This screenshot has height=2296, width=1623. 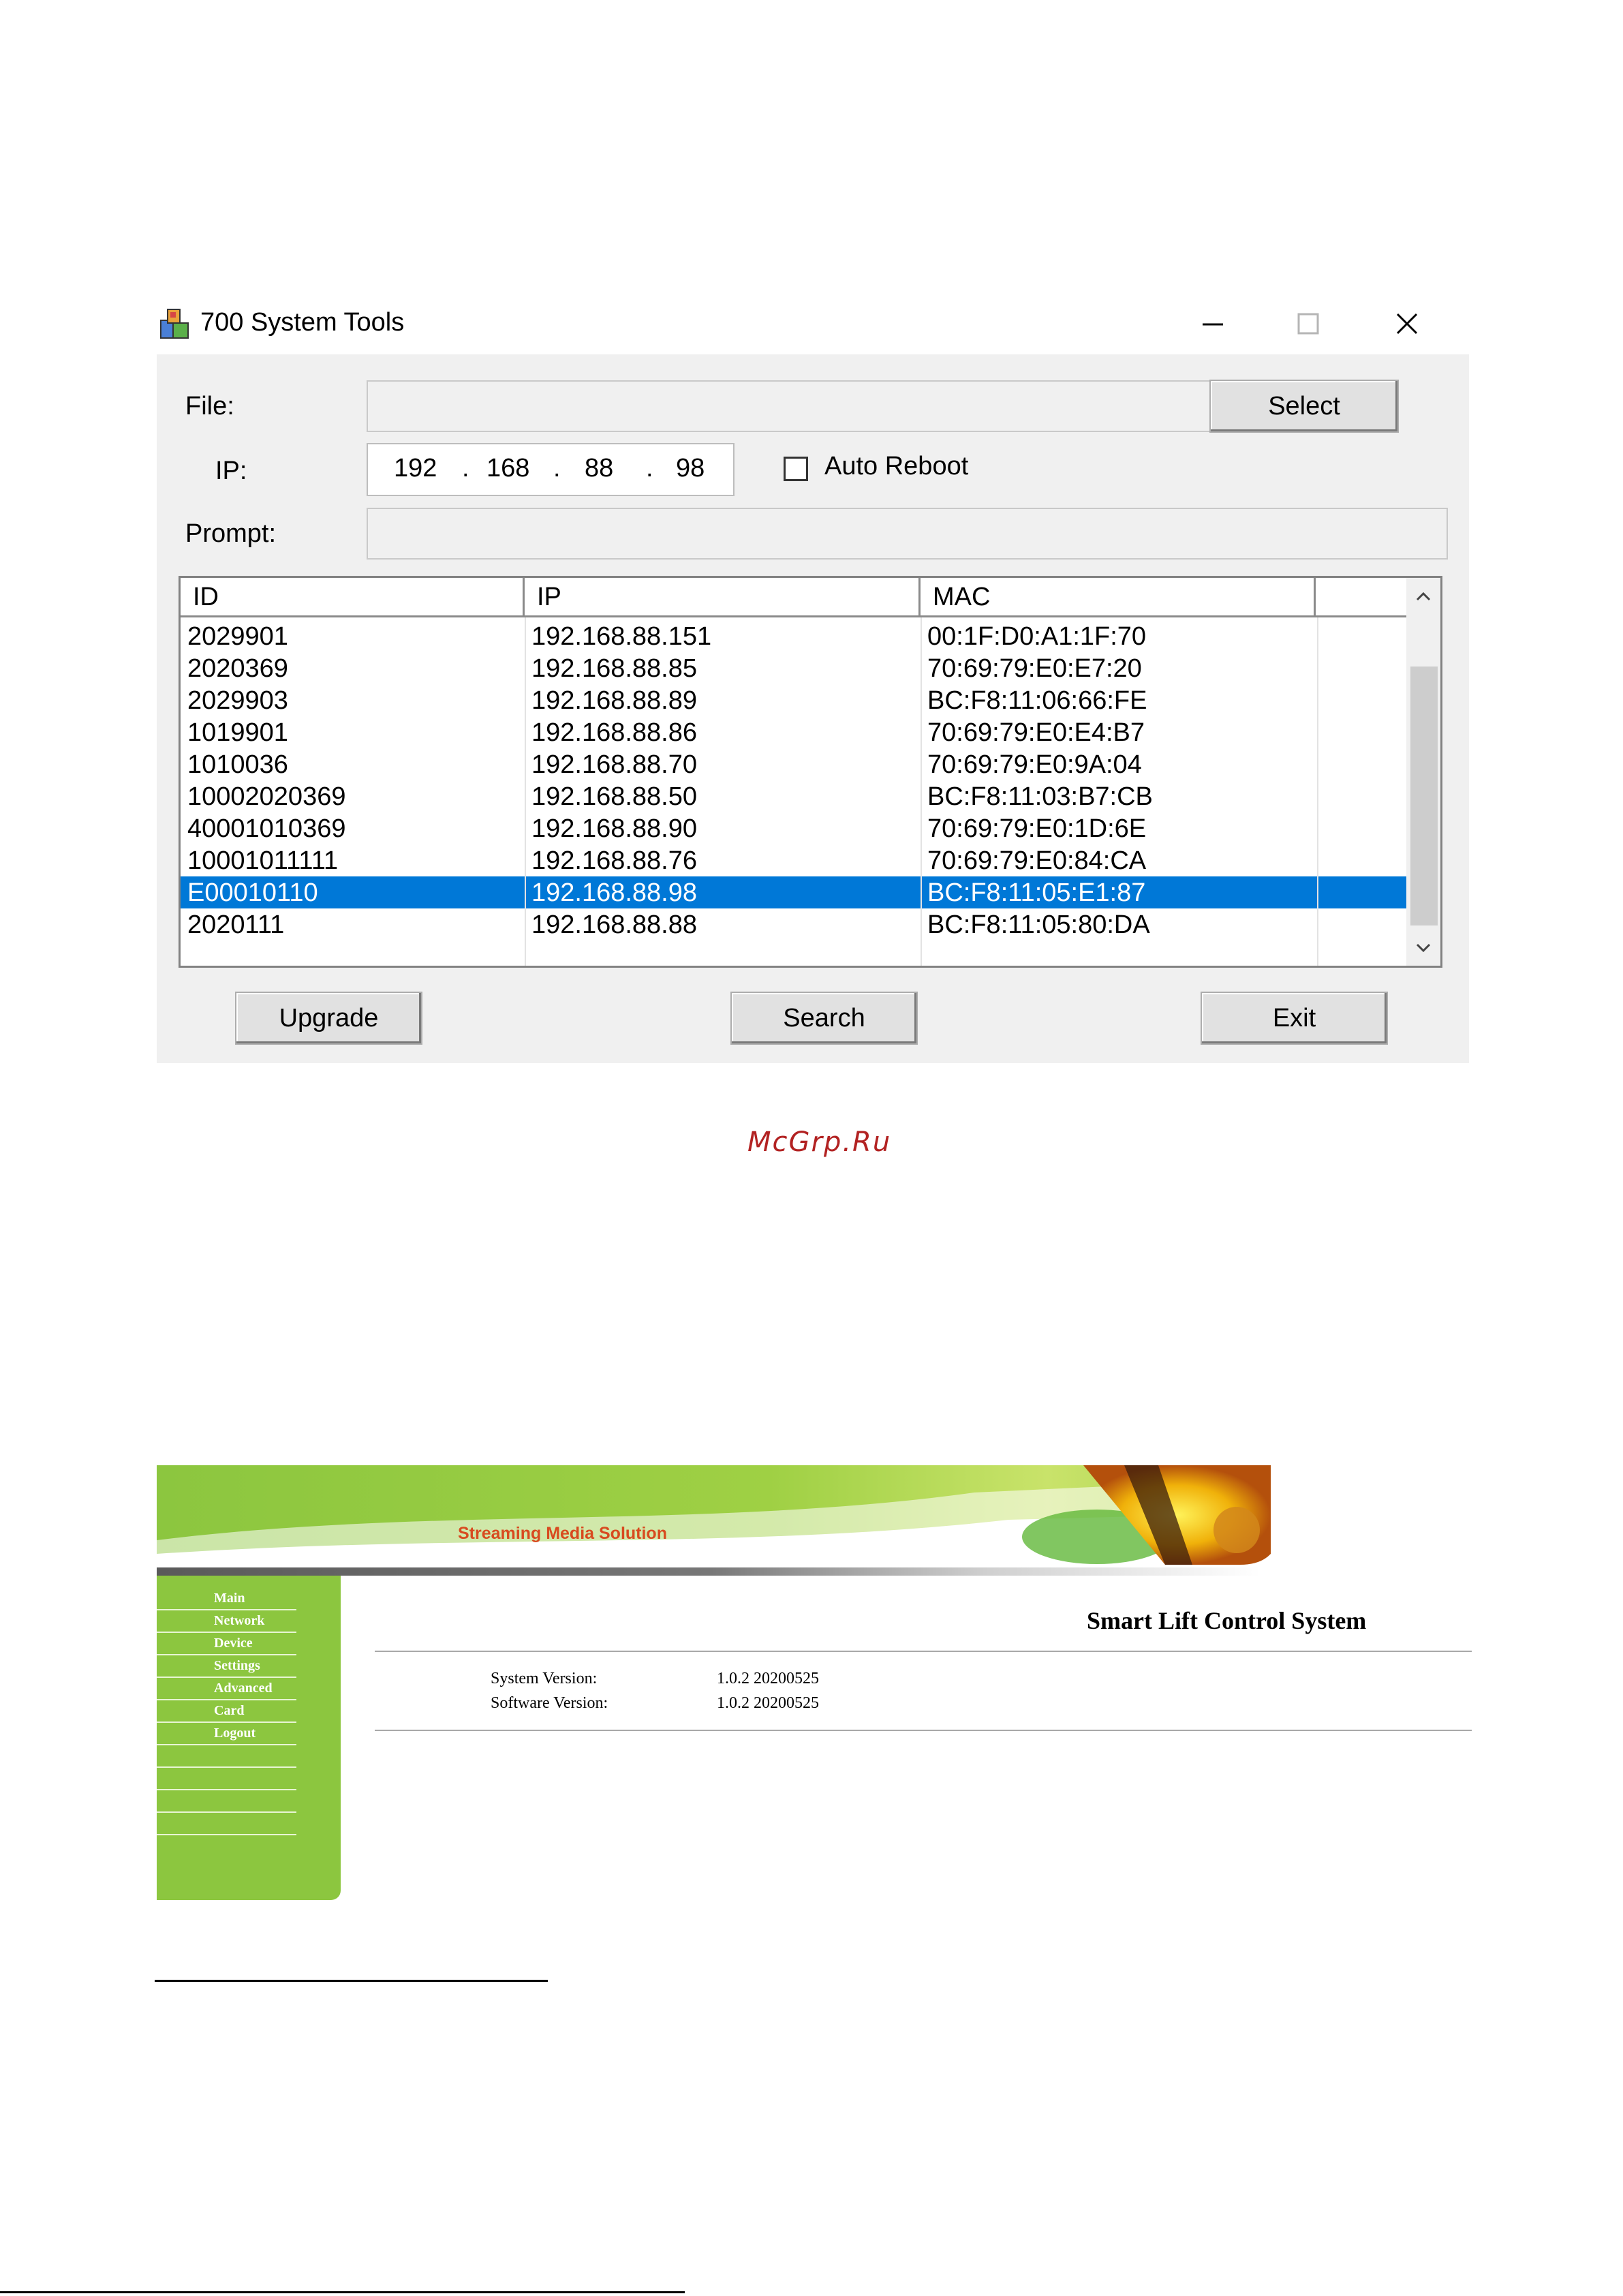 What do you see at coordinates (1212, 324) in the screenshot?
I see `minimize-icon` at bounding box center [1212, 324].